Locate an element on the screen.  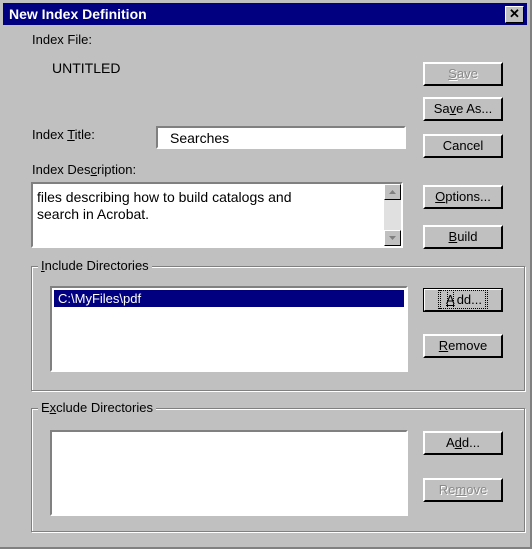
index-title-value: Searches is located at coordinates (200, 138).